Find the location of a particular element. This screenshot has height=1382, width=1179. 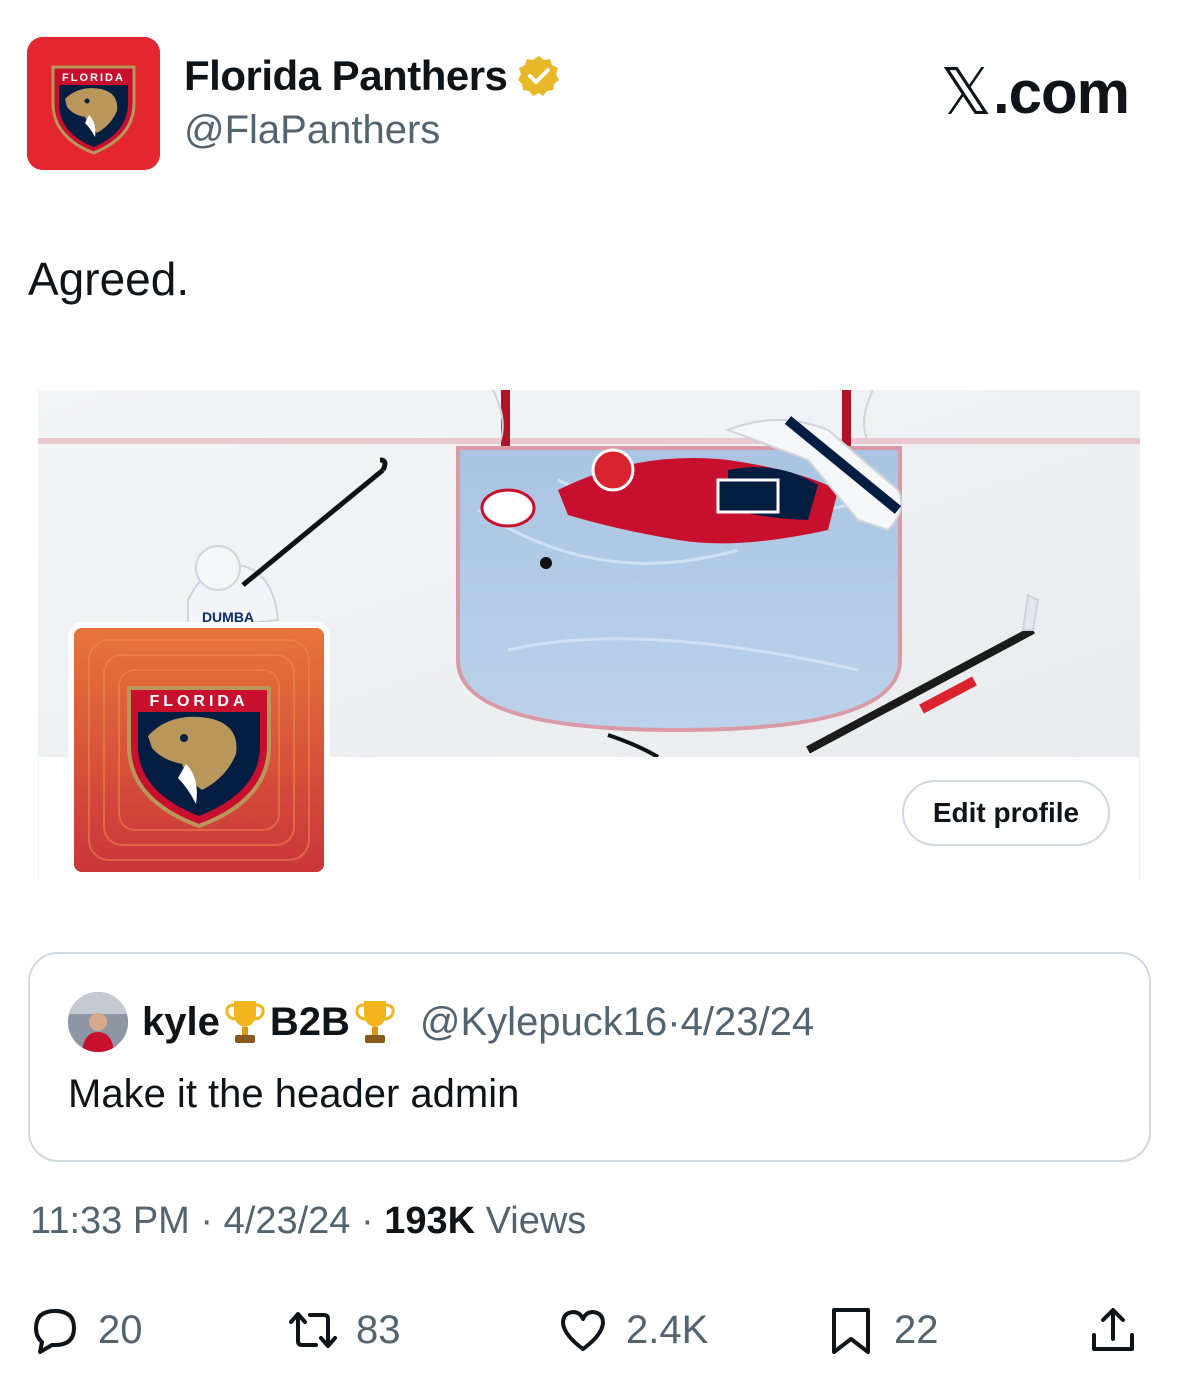

quoted-name-part1: kyle is located at coordinates (181, 1021).